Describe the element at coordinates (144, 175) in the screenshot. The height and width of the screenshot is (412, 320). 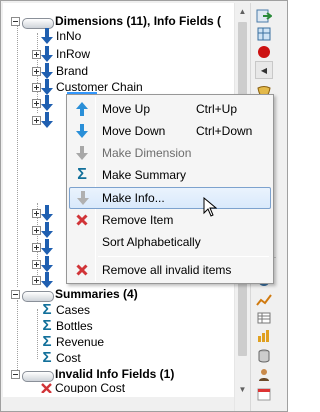
I see `menu-item-label: Make Summary` at that location.